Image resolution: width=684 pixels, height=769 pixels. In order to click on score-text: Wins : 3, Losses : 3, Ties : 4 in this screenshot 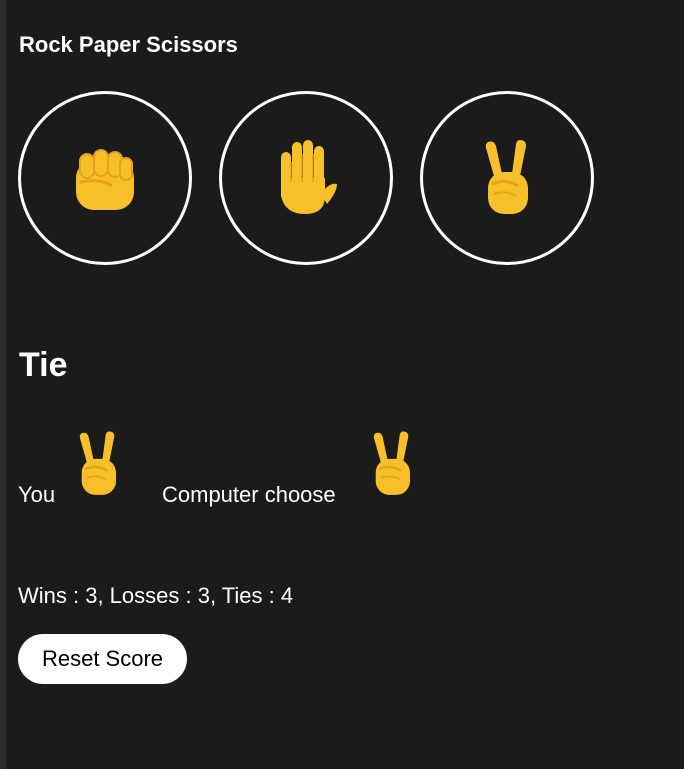, I will do `click(156, 595)`.